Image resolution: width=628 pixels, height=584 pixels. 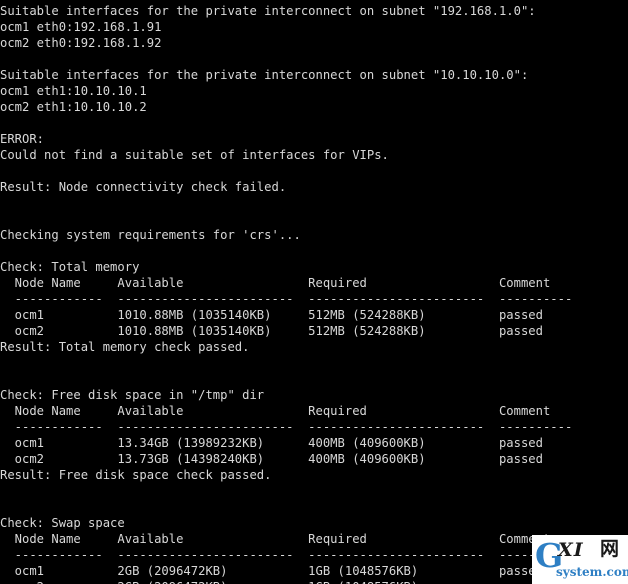 I want to click on terminal-line: ocm2 eth0:192.168.1.92, so click(x=81, y=43).